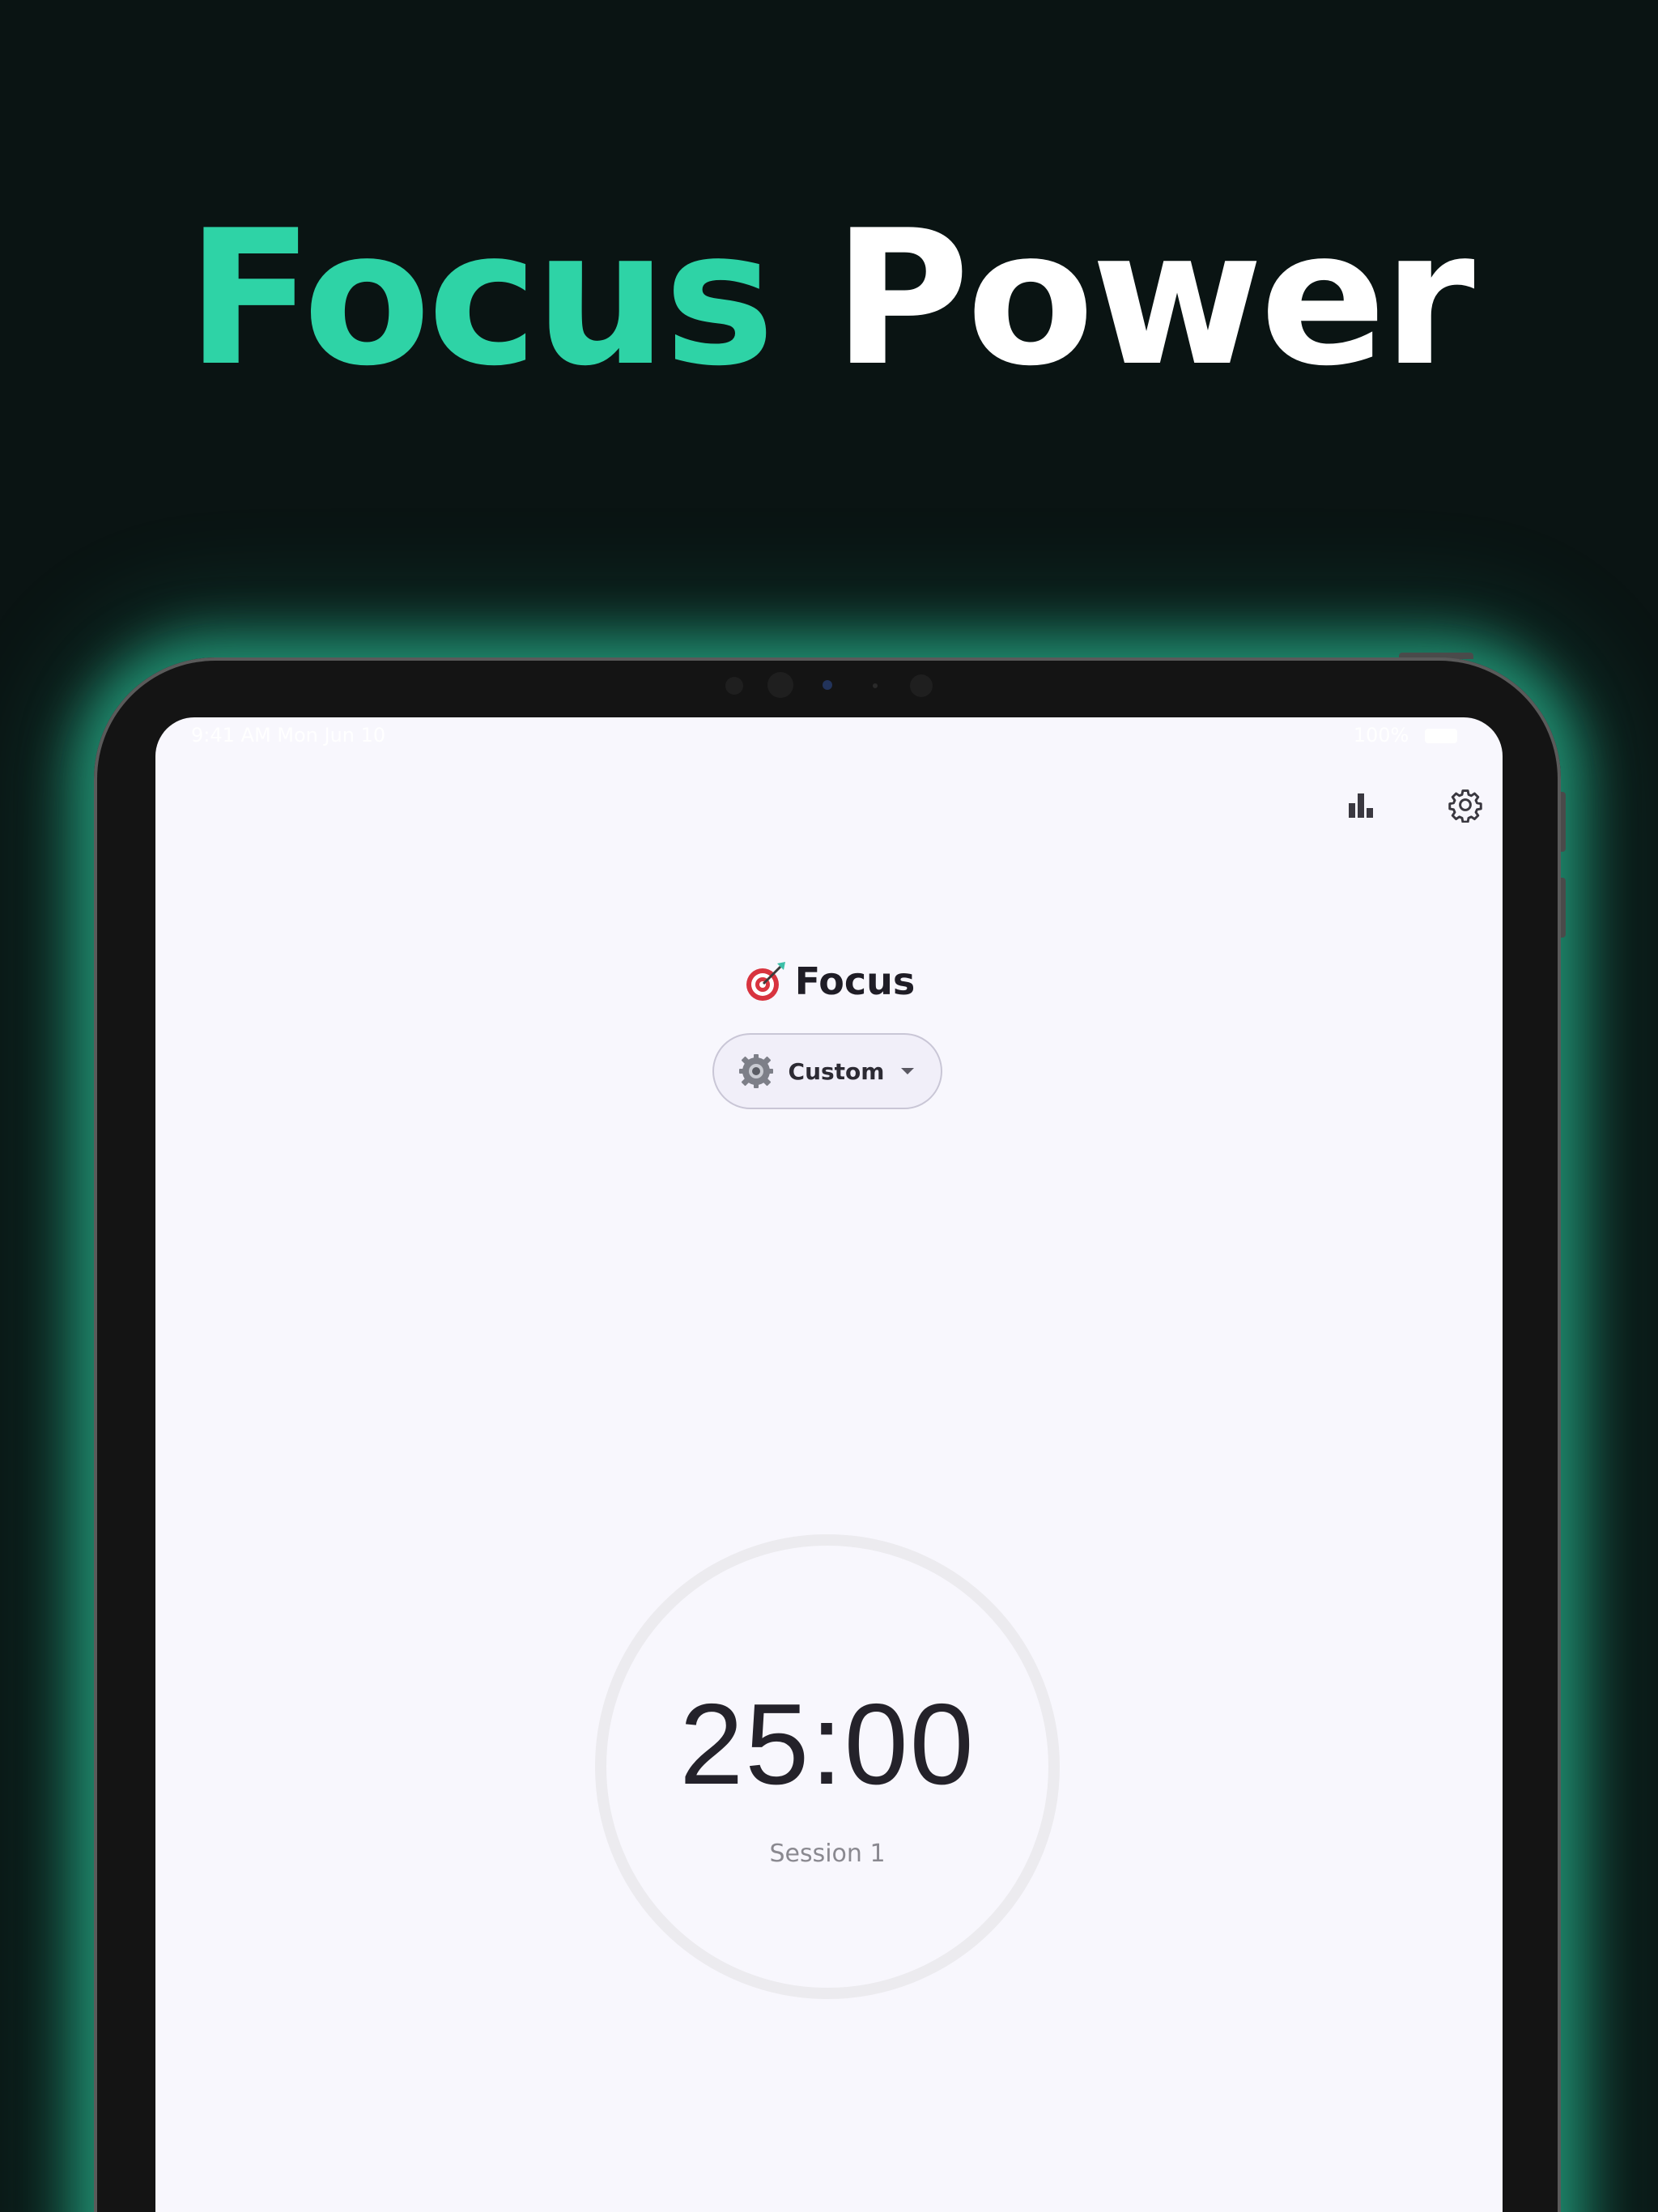  I want to click on status-time: 9:41 AM Mon Jun 10, so click(288, 736).